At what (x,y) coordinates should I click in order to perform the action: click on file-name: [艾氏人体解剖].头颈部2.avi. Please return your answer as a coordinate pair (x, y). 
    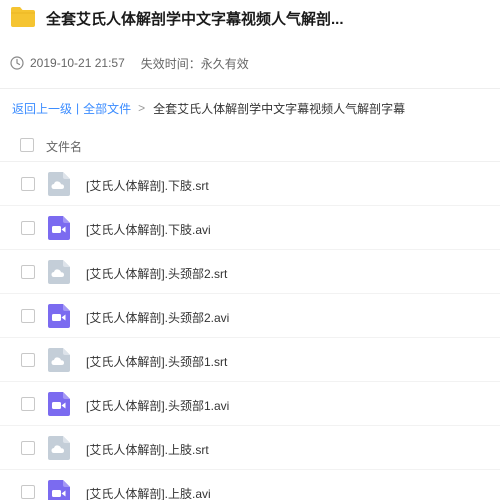
    Looking at the image, I should click on (157, 317).